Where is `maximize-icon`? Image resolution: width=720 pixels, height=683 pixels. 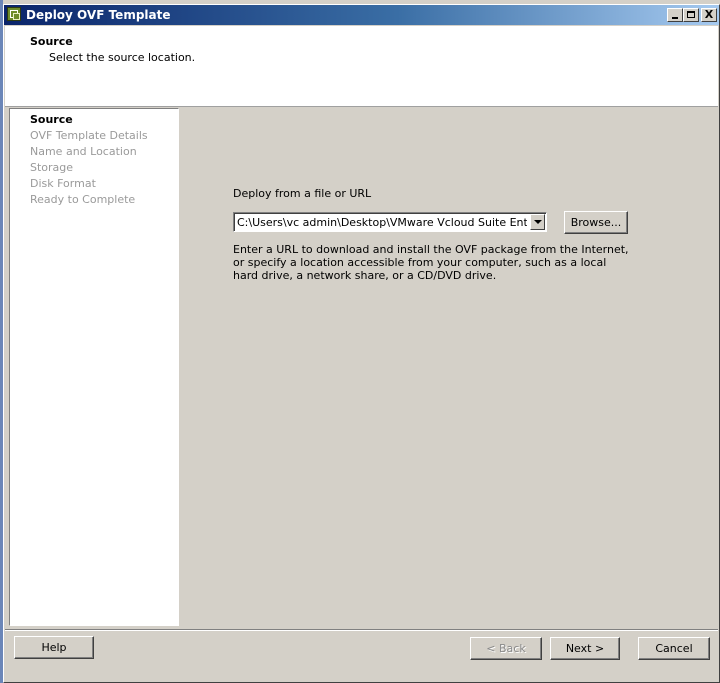 maximize-icon is located at coordinates (691, 14).